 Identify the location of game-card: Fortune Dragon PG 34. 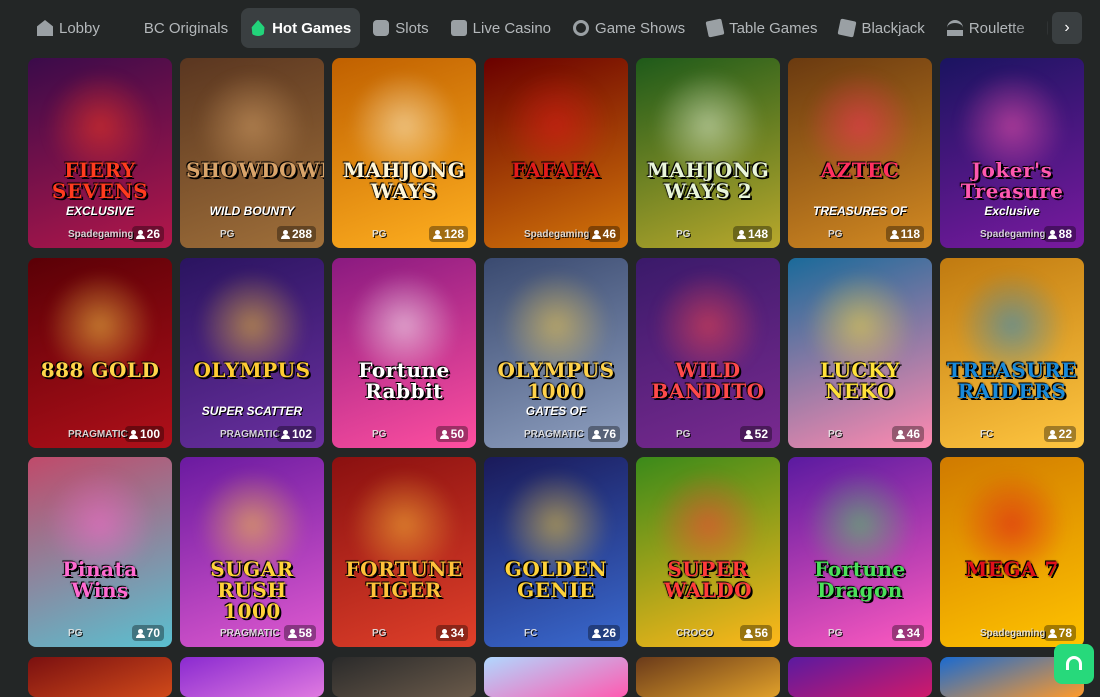
(860, 552).